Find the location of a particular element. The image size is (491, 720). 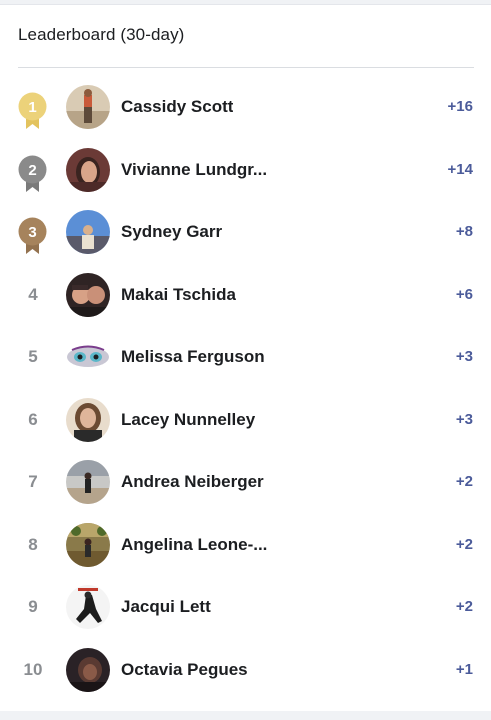

rank-number: 8 is located at coordinates (33, 544).